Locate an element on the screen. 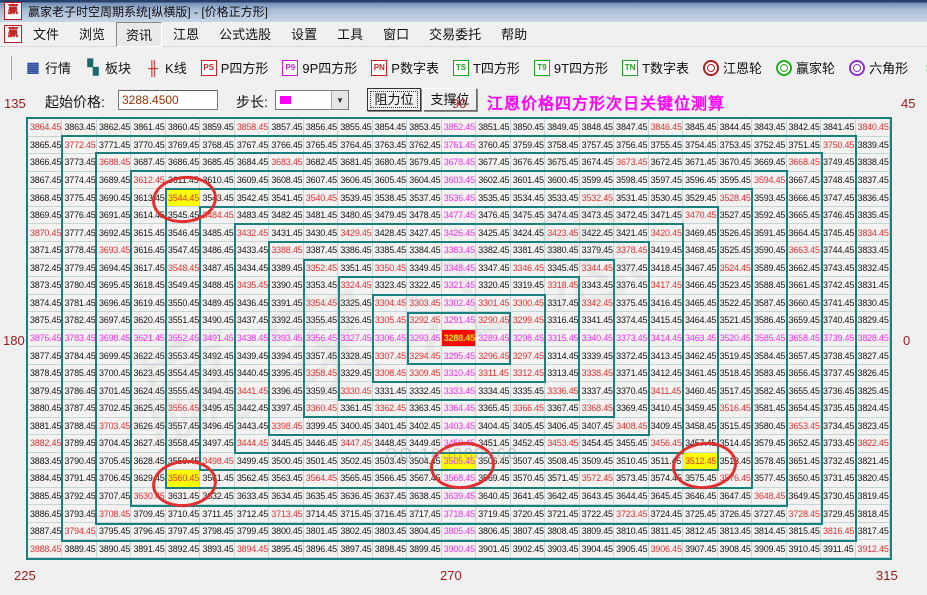  menu-item-窗口: 窗口 is located at coordinates (396, 34).